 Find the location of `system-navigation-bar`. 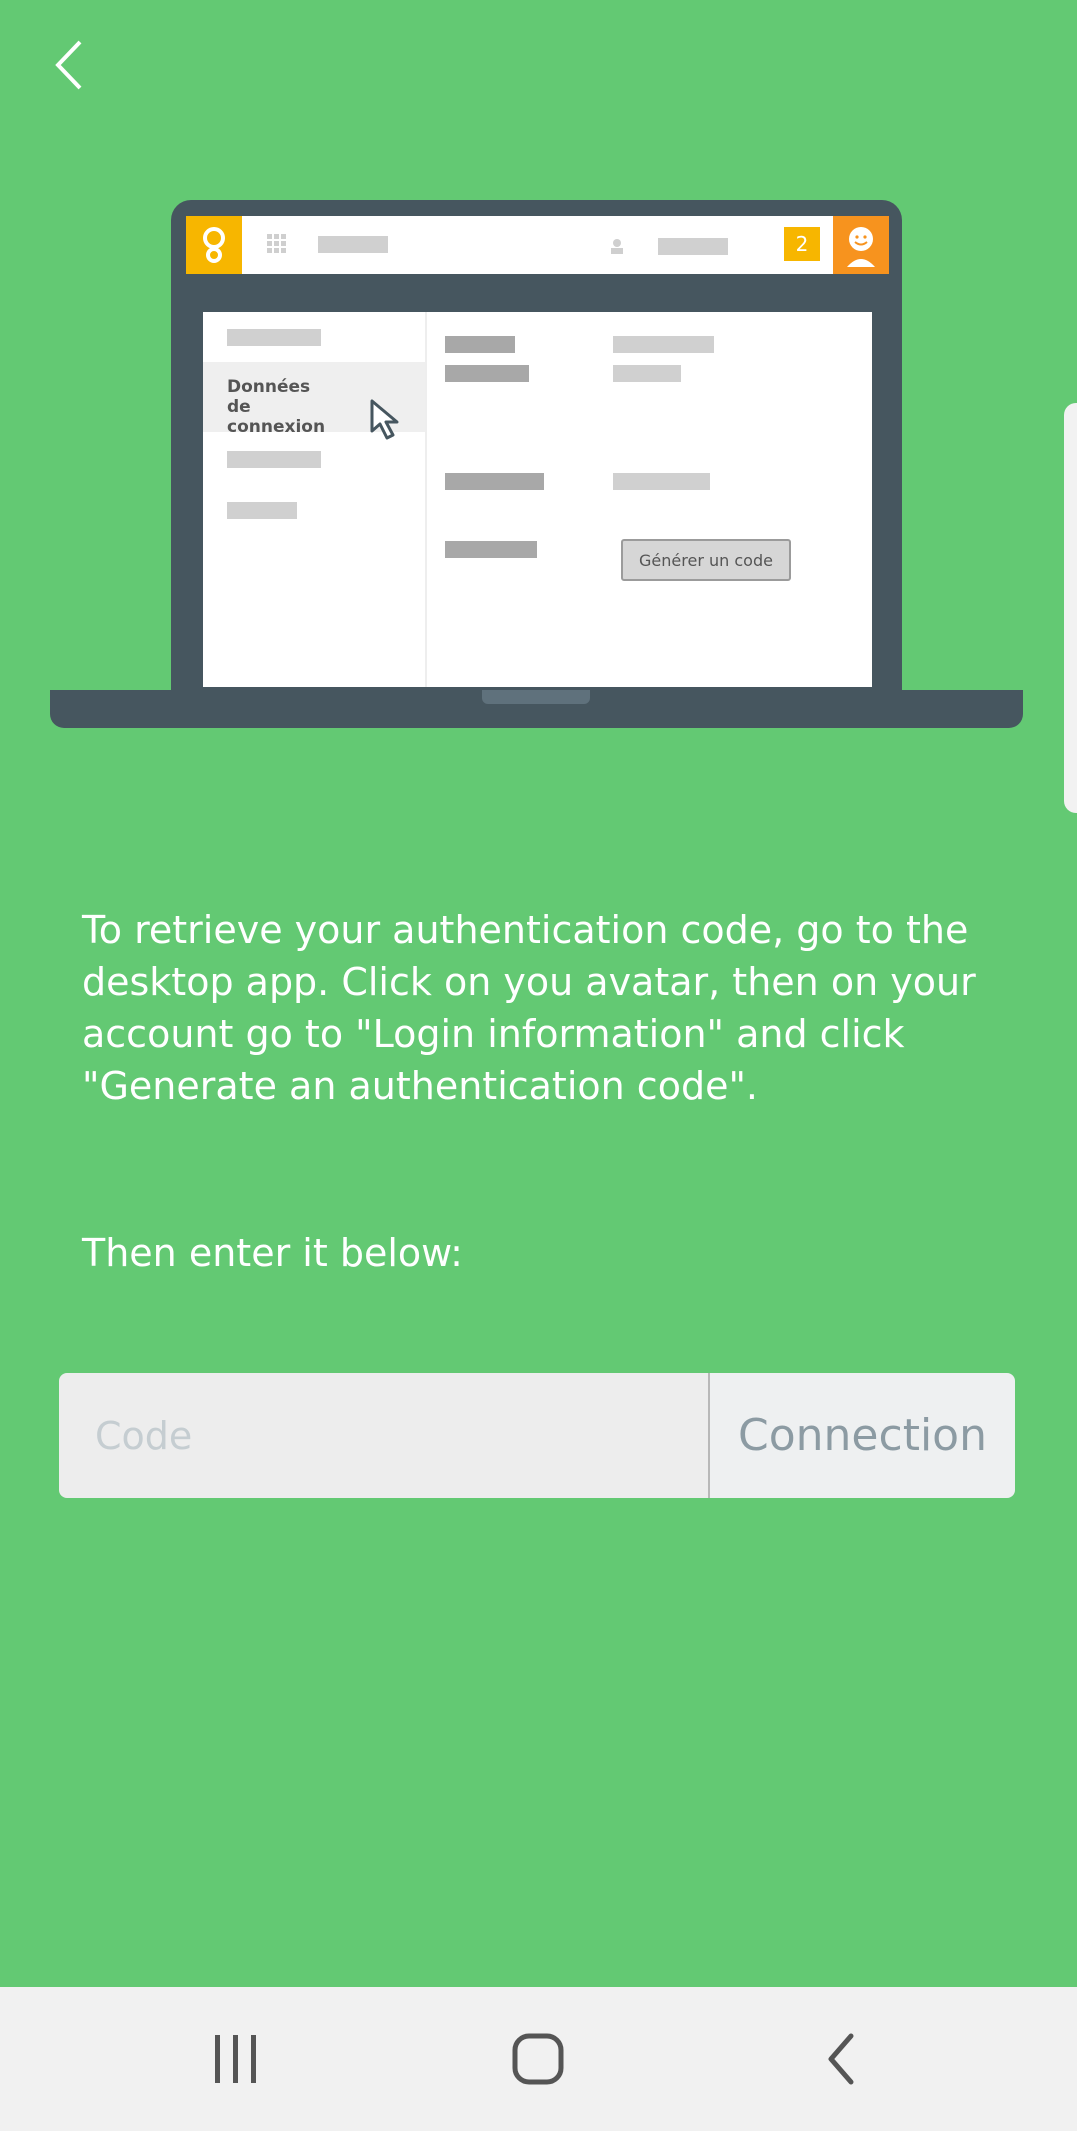

system-navigation-bar is located at coordinates (538, 2059).